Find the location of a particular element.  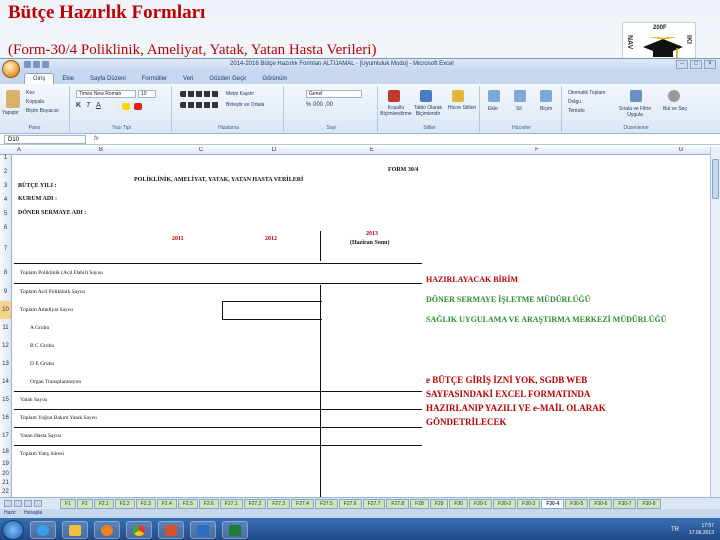

row-header: 7 is located at coordinates (6, 249).